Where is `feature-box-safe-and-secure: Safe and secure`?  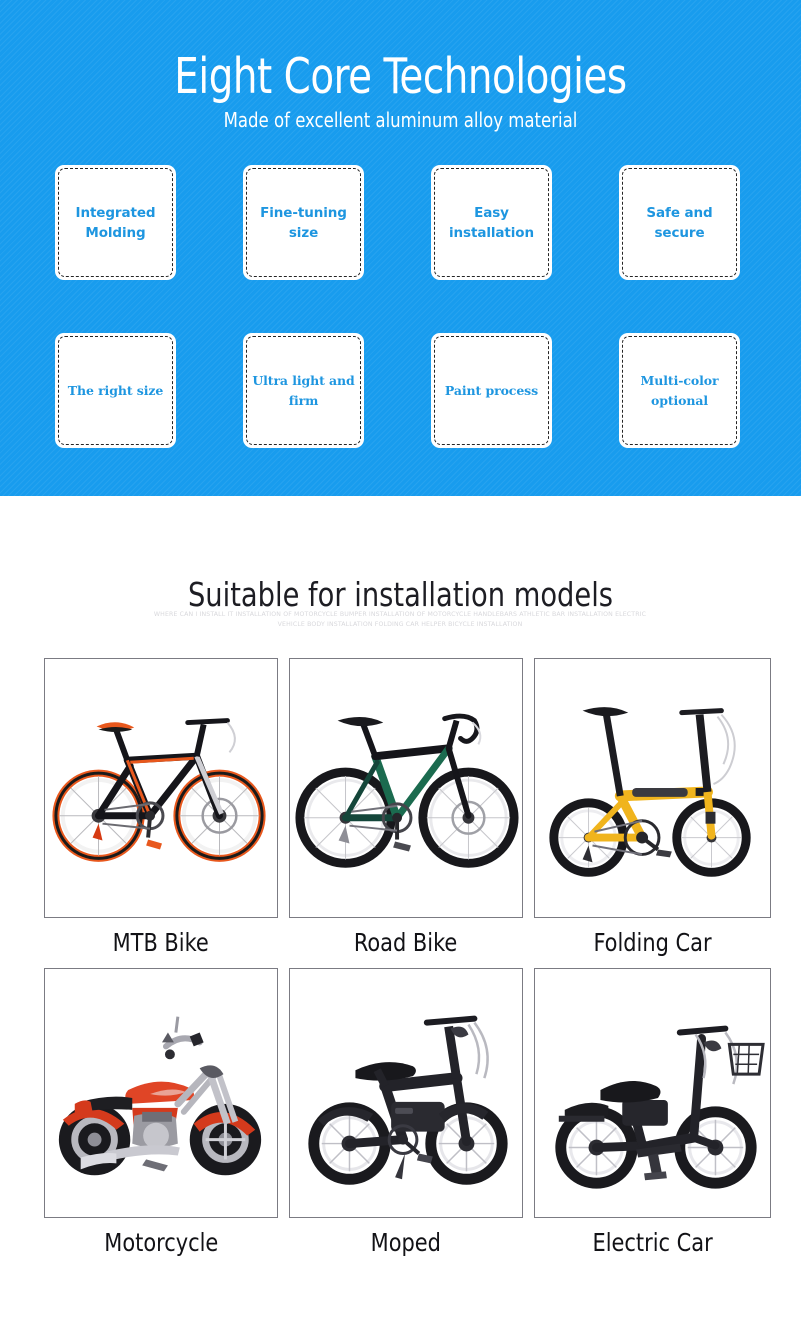 feature-box-safe-and-secure: Safe and secure is located at coordinates (679, 222).